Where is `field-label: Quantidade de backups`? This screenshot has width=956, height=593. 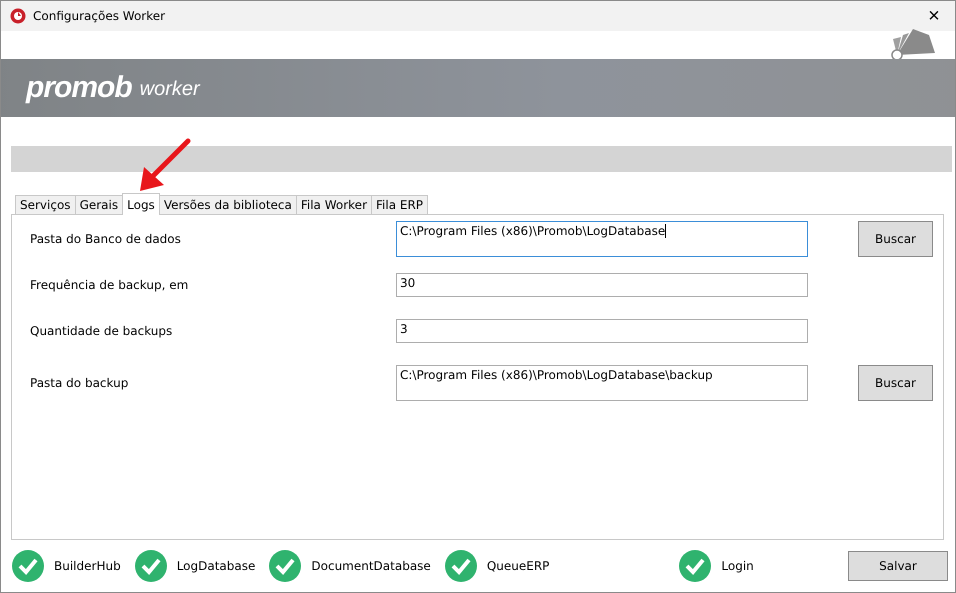
field-label: Quantidade de backups is located at coordinates (102, 331).